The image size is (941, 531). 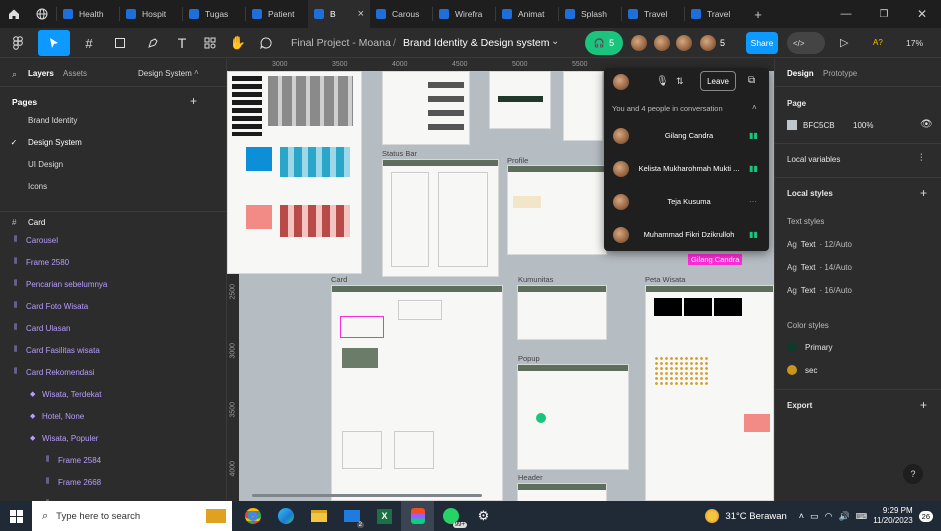 What do you see at coordinates (113, 460) in the screenshot?
I see `layer-item: ⫼ Frame 2584` at bounding box center [113, 460].